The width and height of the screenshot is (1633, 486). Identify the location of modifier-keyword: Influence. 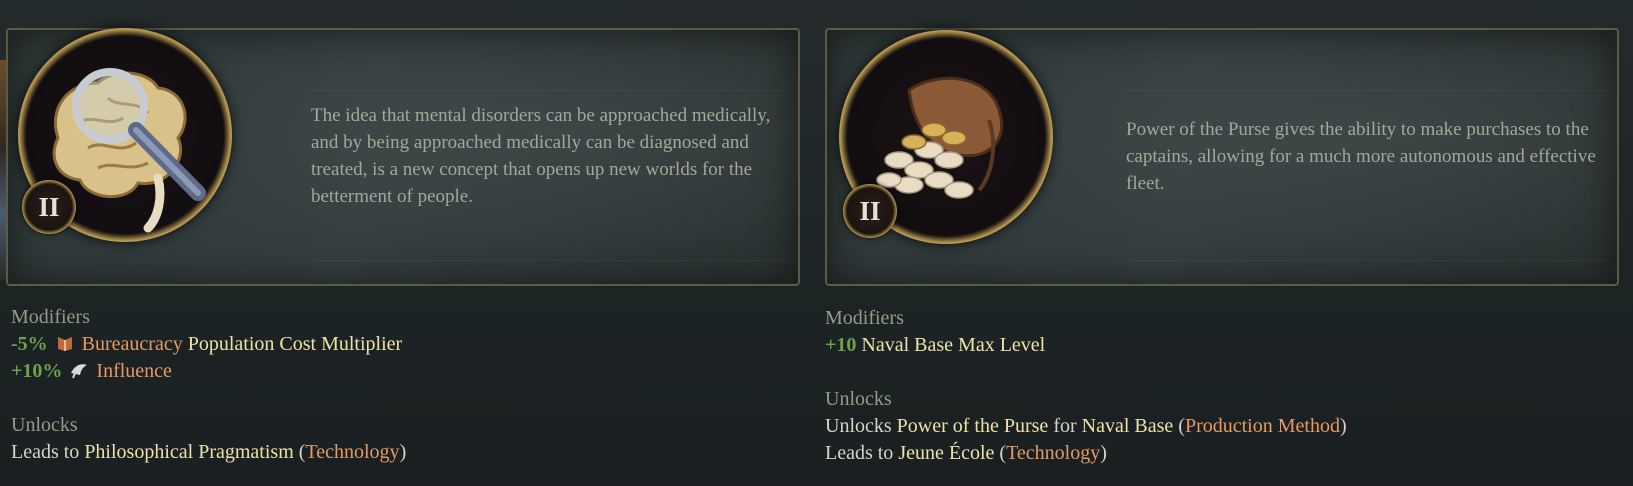
(134, 371).